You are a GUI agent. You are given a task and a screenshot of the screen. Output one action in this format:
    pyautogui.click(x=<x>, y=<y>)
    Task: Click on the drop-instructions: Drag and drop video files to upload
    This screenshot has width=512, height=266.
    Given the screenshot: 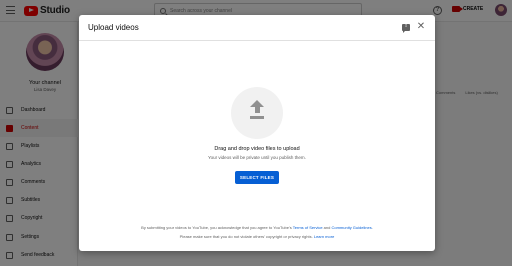 What is the action you would take?
    pyautogui.click(x=257, y=149)
    